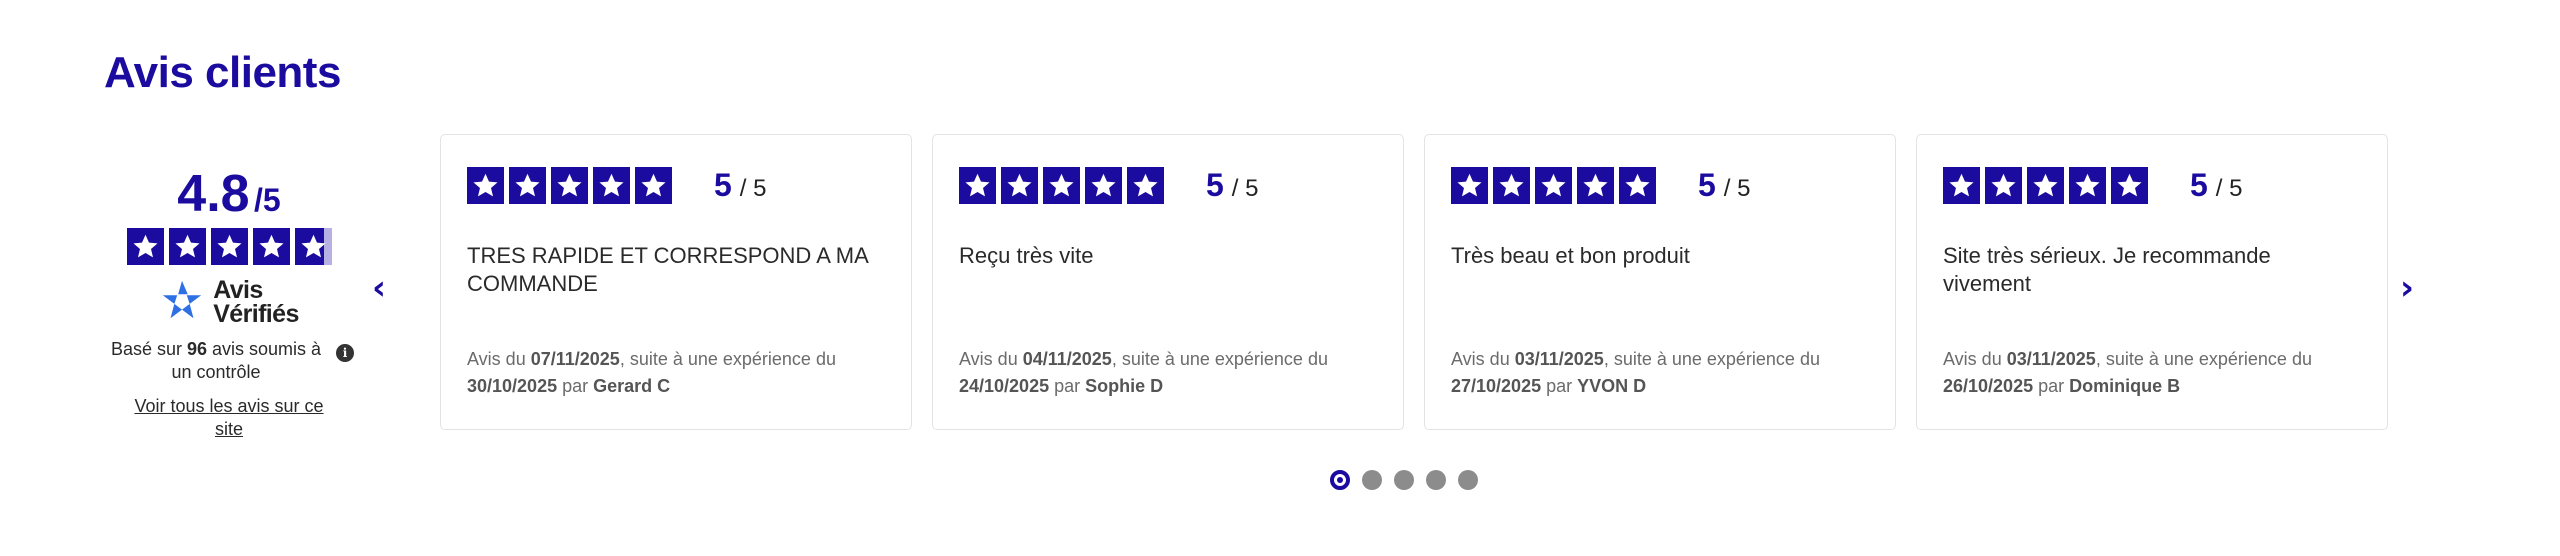 This screenshot has width=2560, height=556. I want to click on review-count: 96, so click(197, 349).